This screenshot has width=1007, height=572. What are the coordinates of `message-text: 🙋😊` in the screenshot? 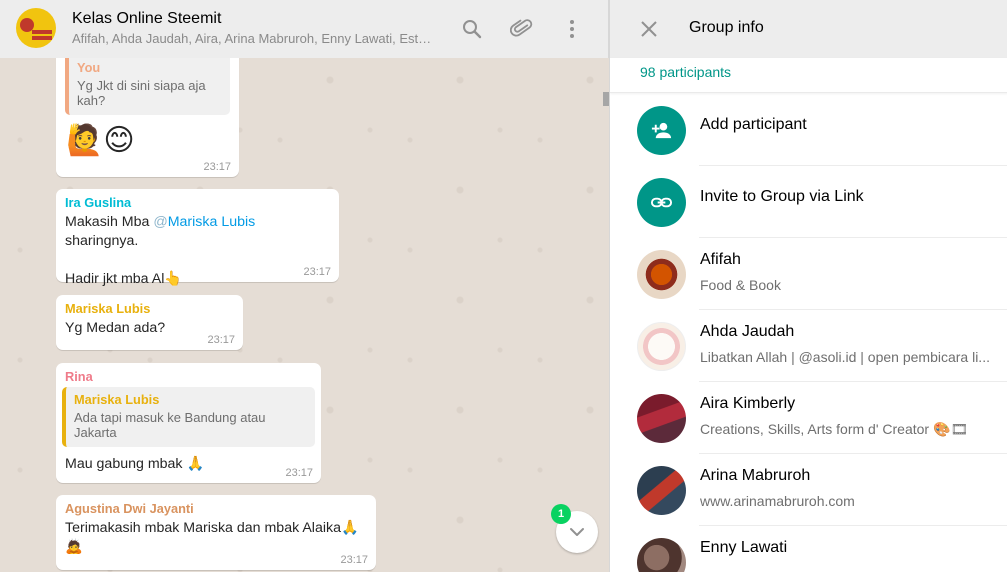 It's located at (100, 140).